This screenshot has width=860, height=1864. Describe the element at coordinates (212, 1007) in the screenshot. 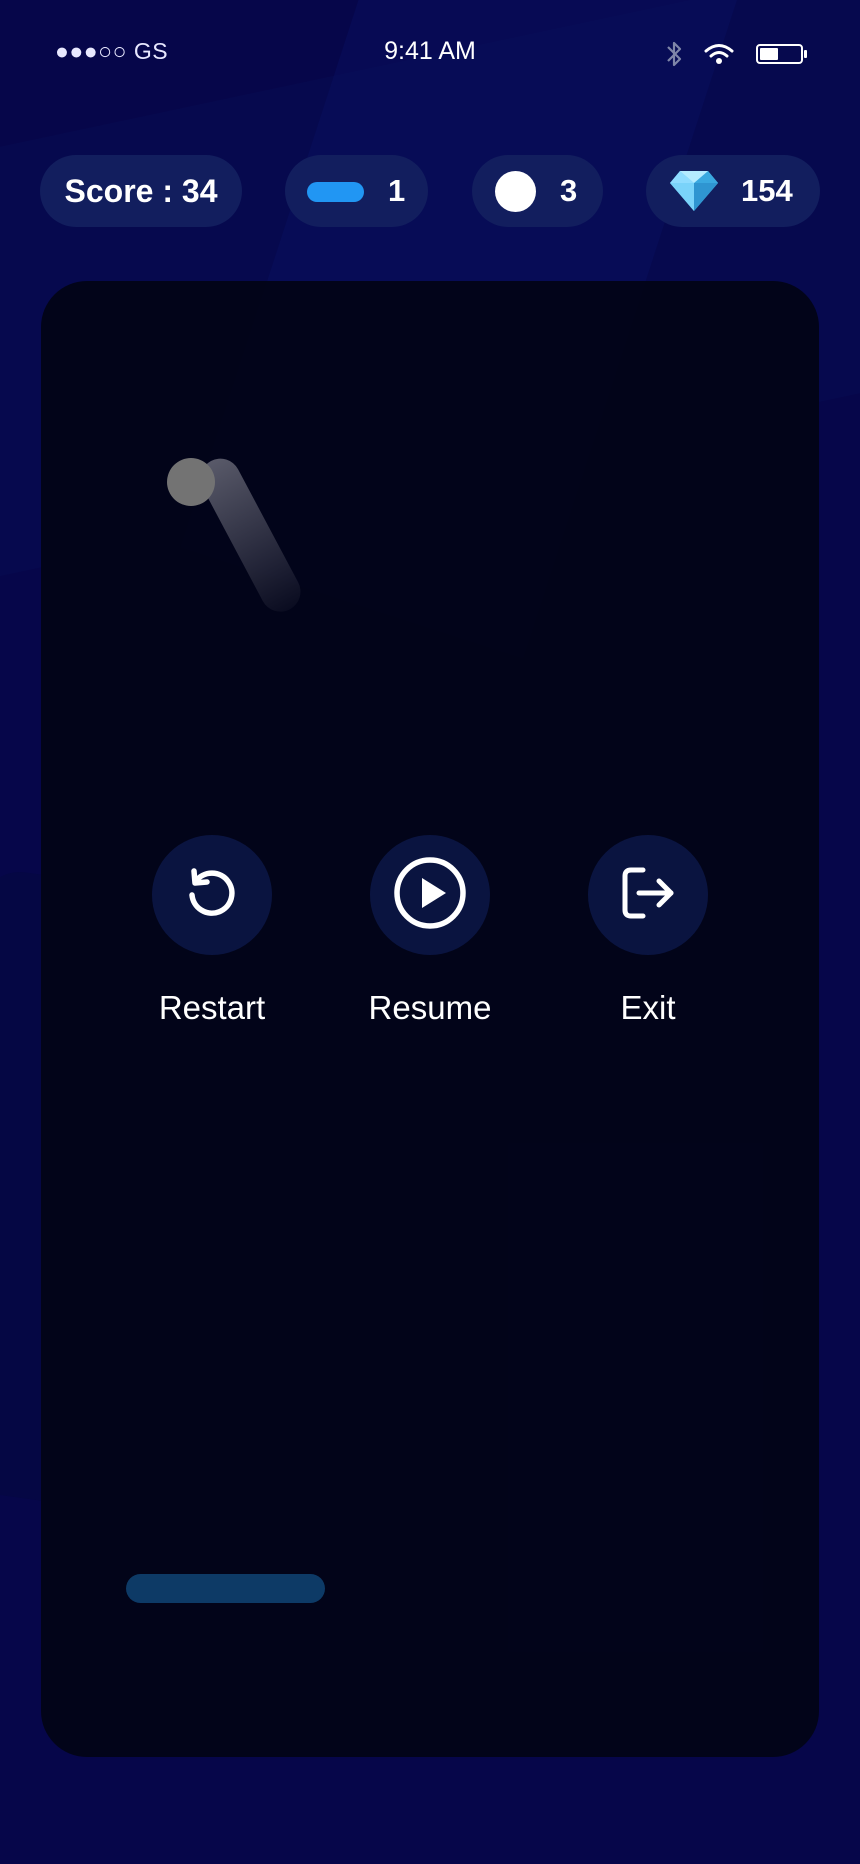

I see `restart-label: Restart` at that location.